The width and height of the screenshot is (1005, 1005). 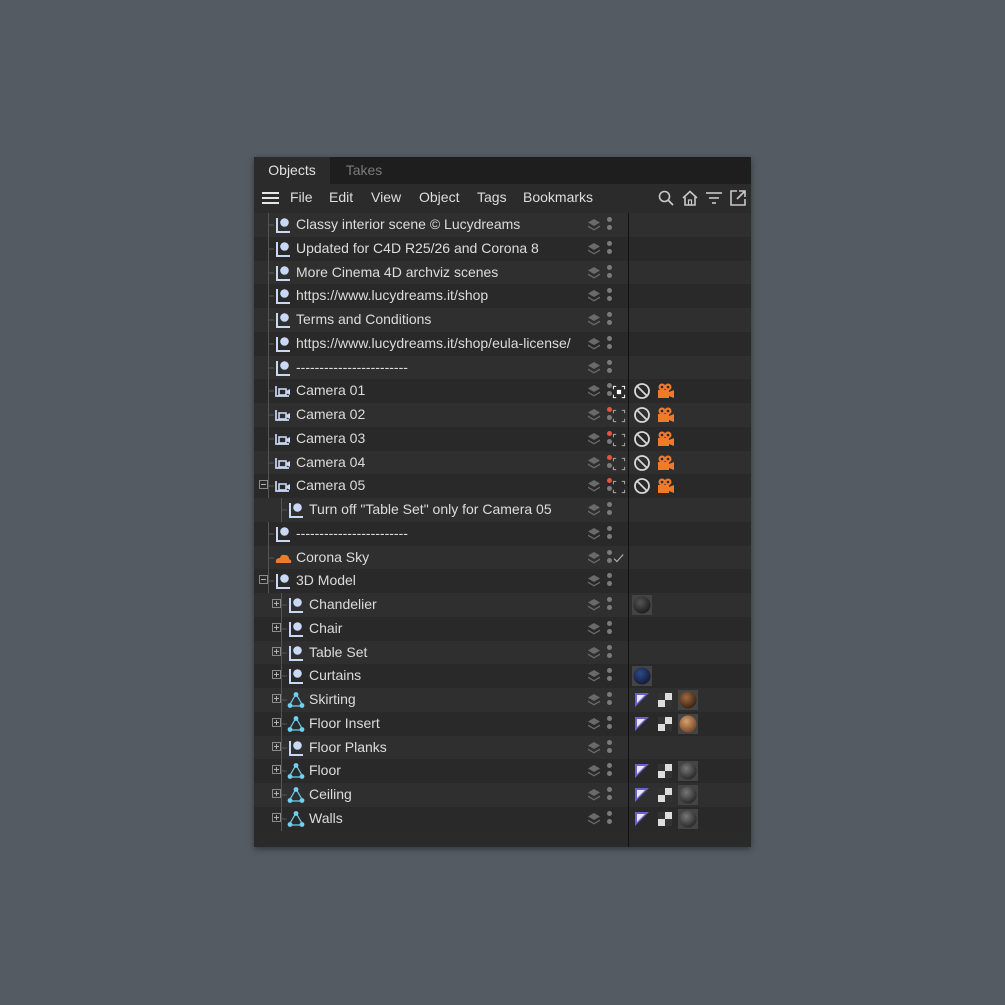 What do you see at coordinates (292, 170) in the screenshot?
I see `tab-objects: Objects` at bounding box center [292, 170].